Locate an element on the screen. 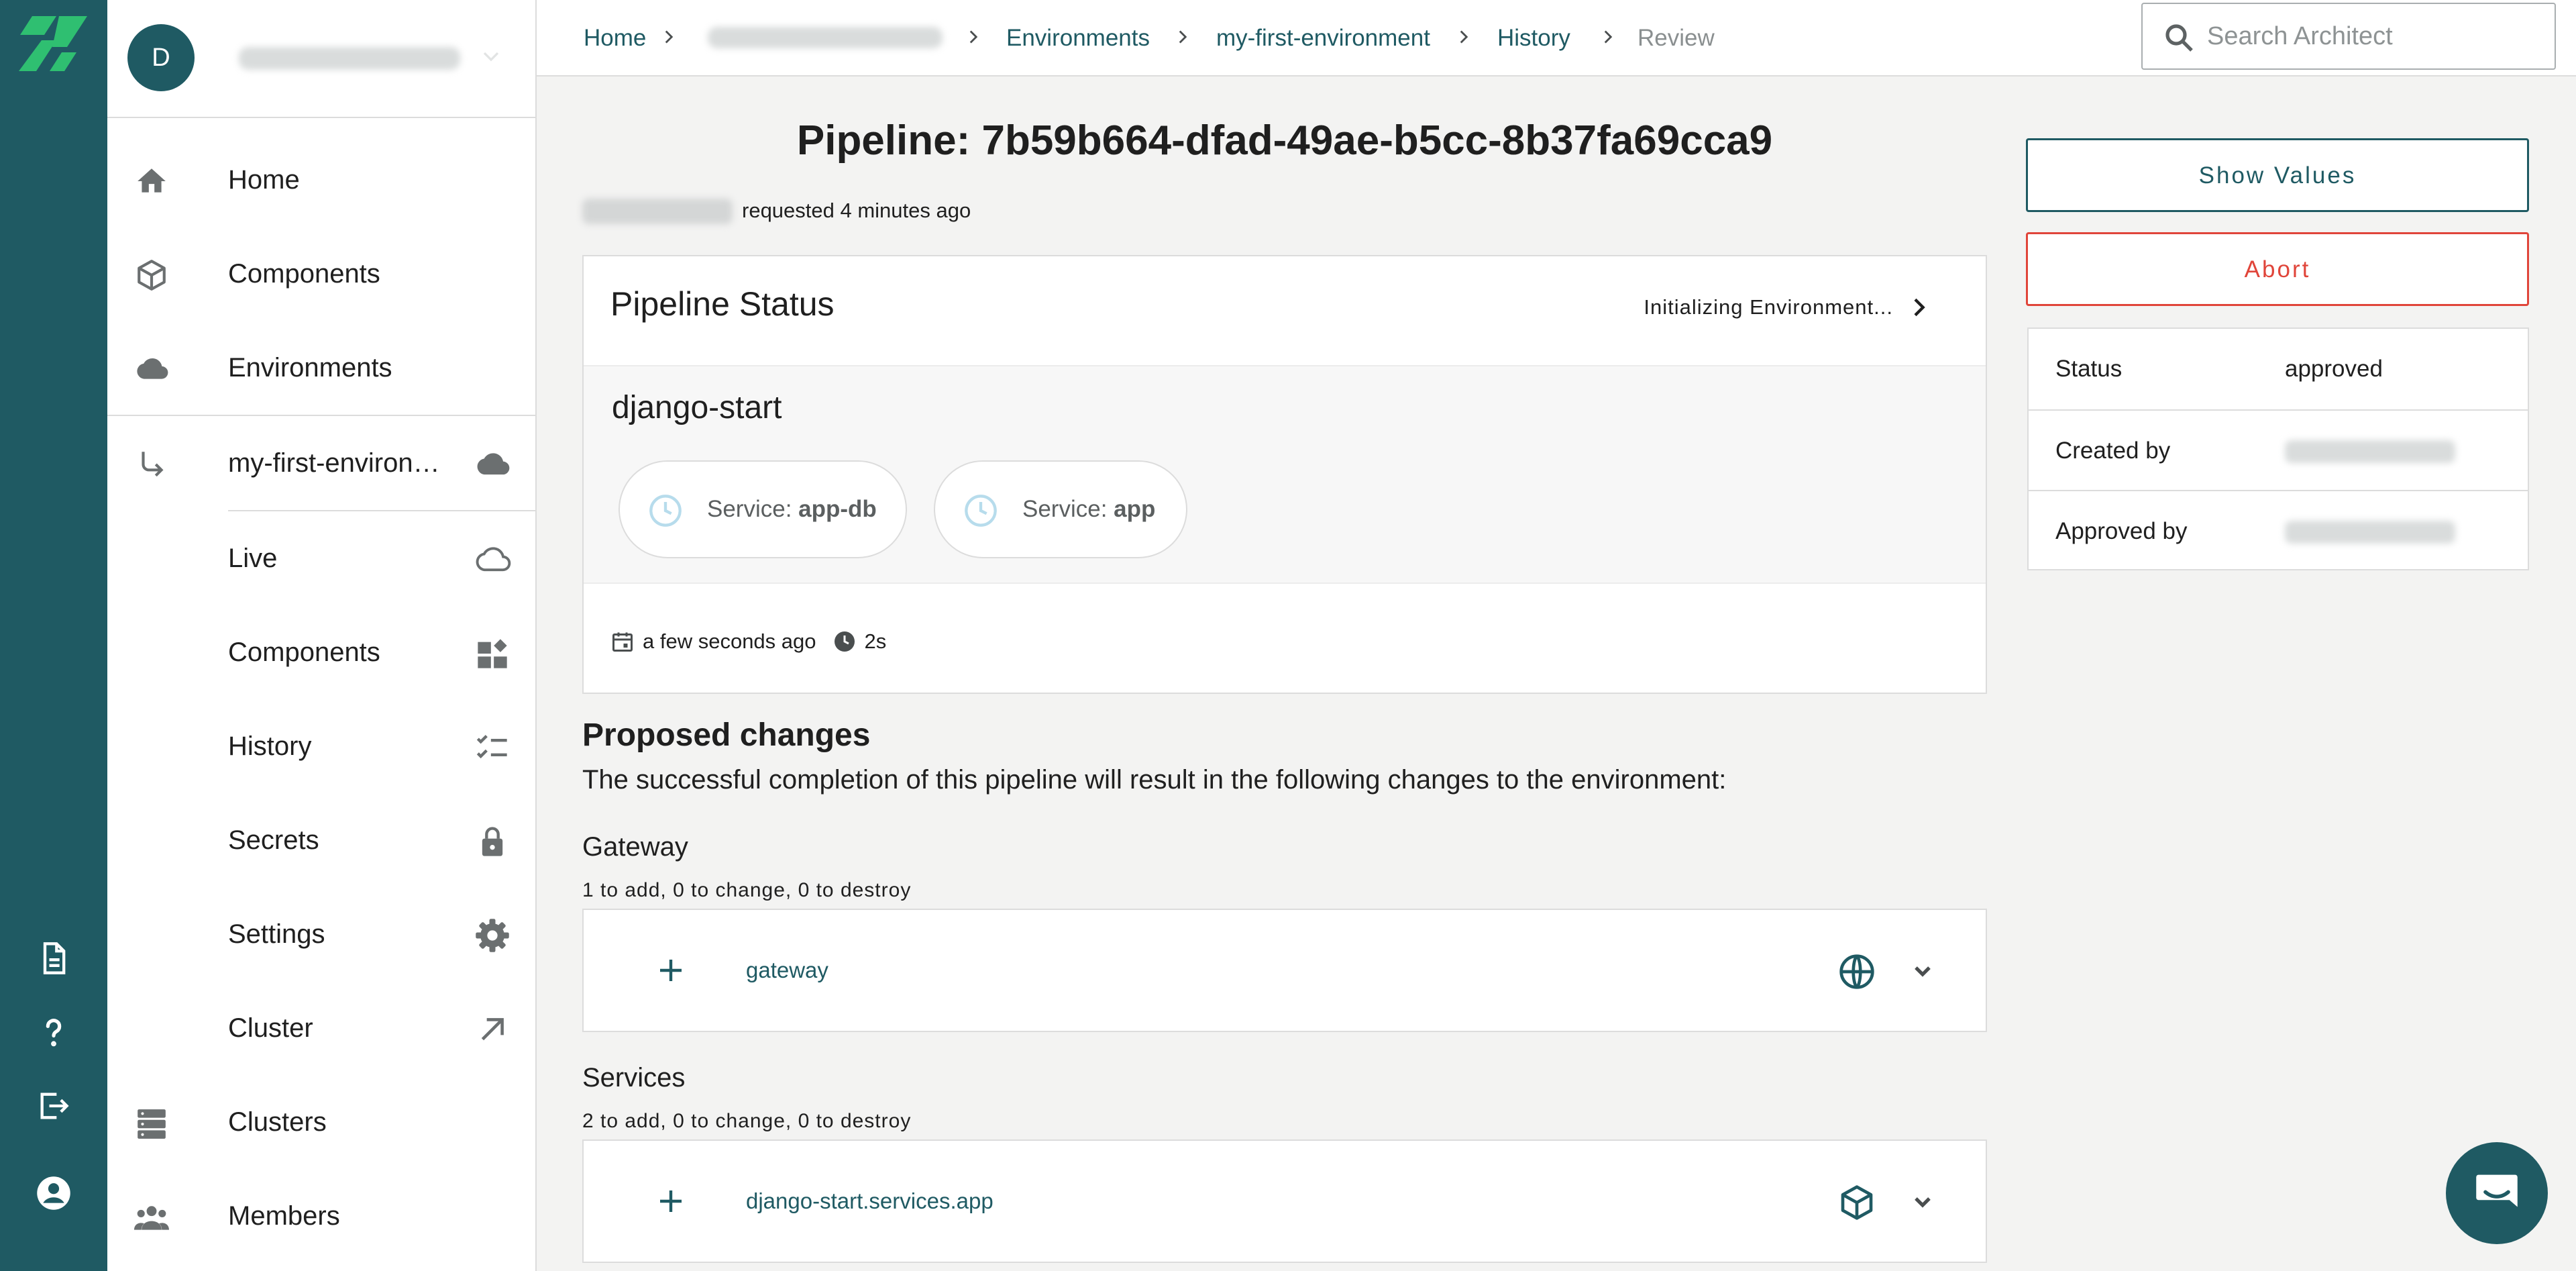 This screenshot has width=2576, height=1271. breadcrumb-environment: my-first-environment is located at coordinates (1323, 38).